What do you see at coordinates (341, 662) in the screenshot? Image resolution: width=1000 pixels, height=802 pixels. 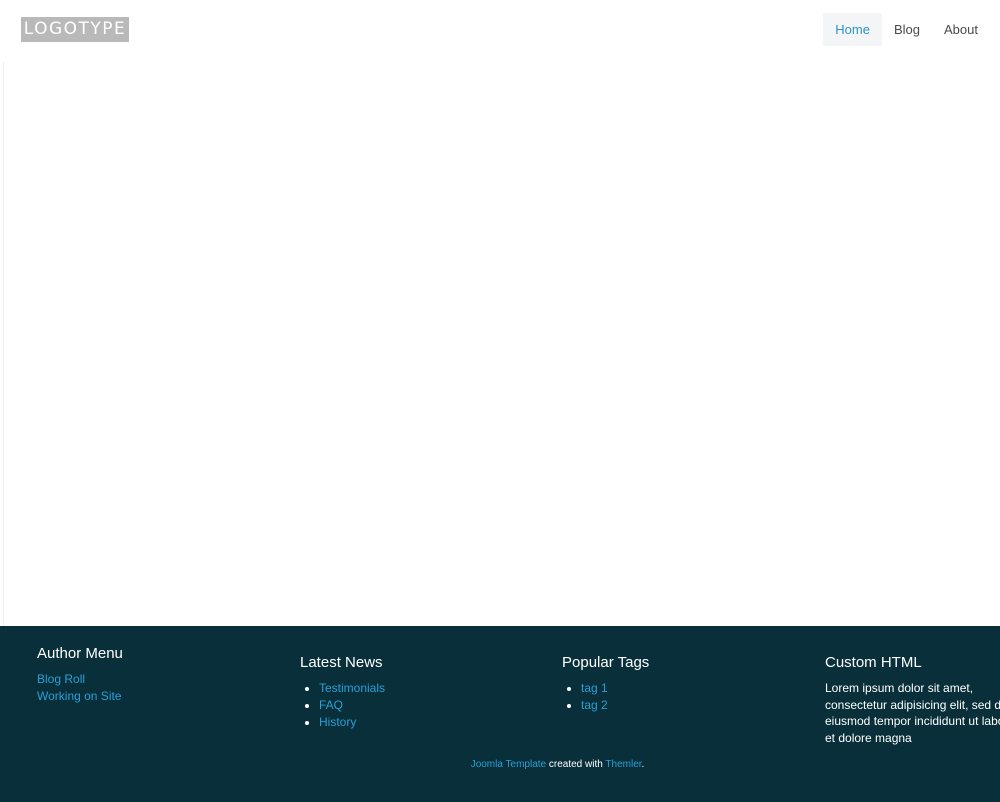 I see `latest-news-title: Latest News` at bounding box center [341, 662].